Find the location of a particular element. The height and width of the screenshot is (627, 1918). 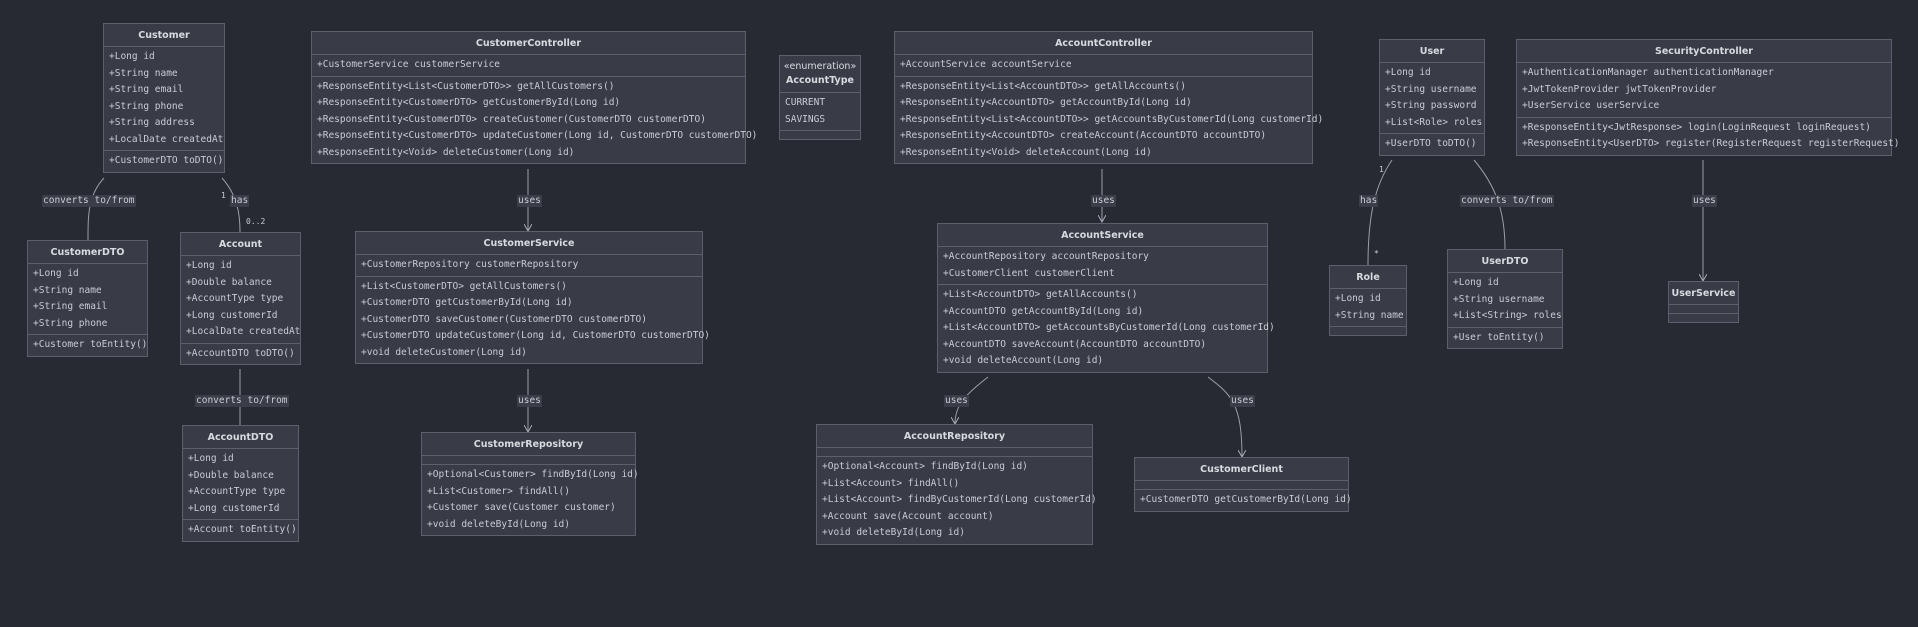

class-user-service: UserService is located at coordinates (1703, 302).